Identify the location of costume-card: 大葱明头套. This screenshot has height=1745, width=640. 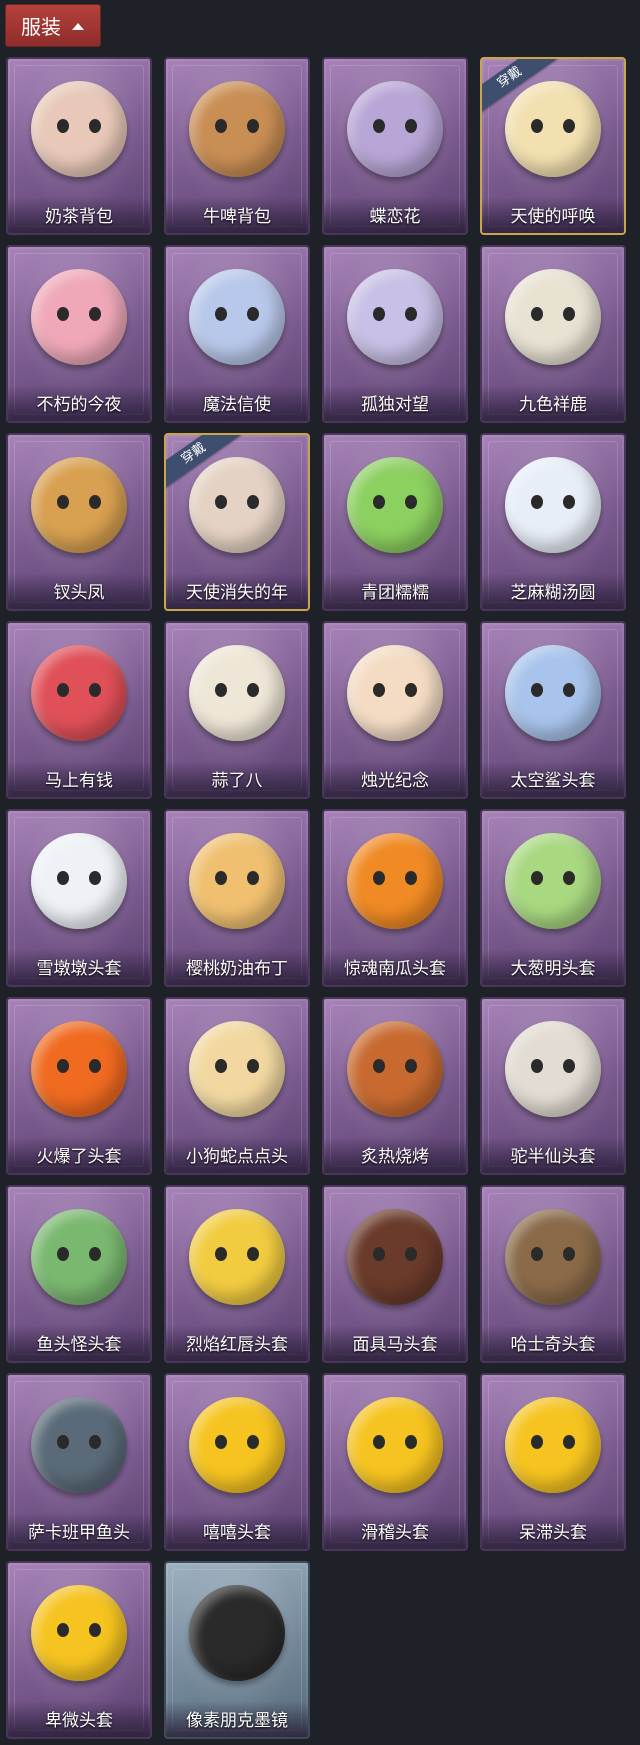
(553, 898).